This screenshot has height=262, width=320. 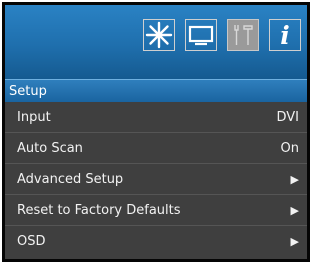 What do you see at coordinates (99, 210) in the screenshot?
I see `menu-item-label: Reset to Factory Defaults` at bounding box center [99, 210].